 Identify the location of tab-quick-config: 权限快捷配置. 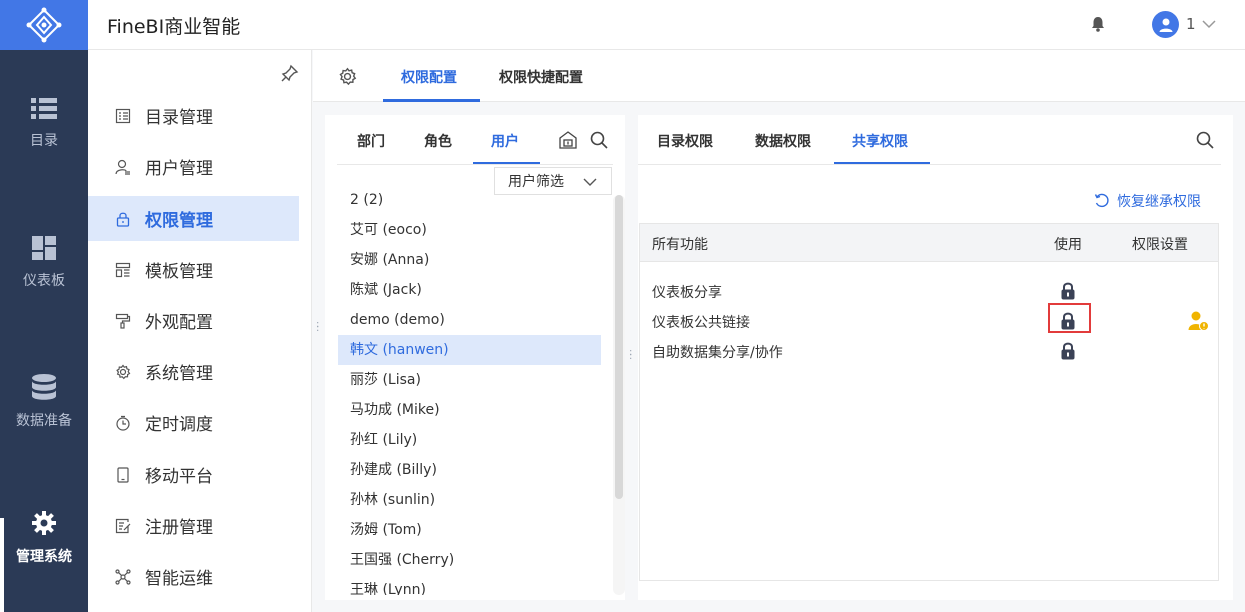
(541, 77).